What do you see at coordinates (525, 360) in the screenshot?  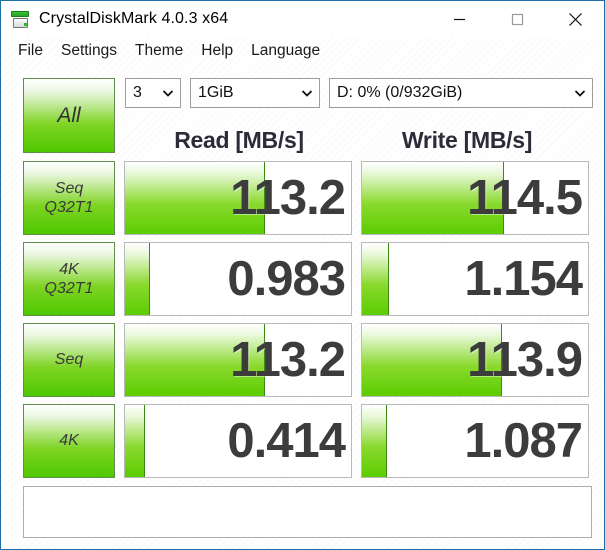 I see `write-score-value: 113.9` at bounding box center [525, 360].